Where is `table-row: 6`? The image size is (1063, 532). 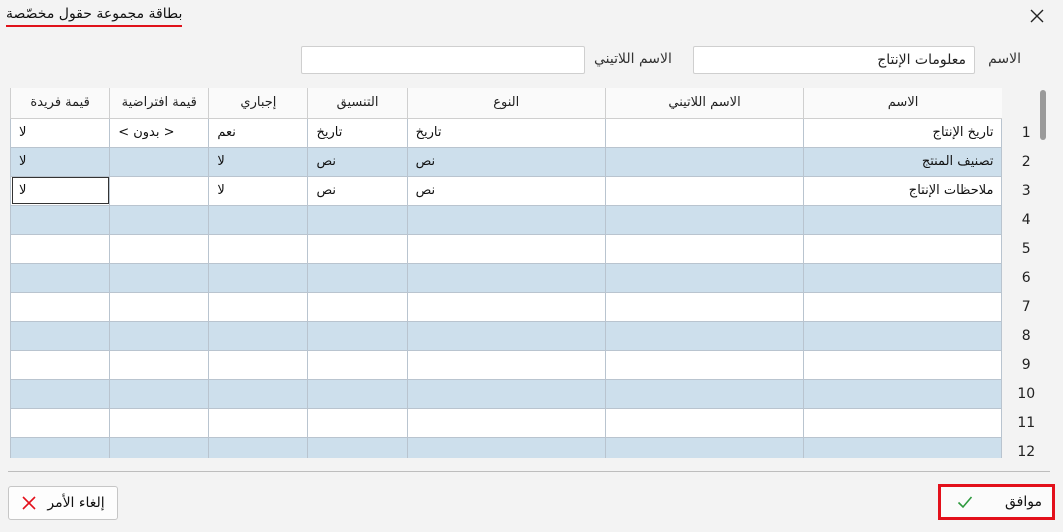 table-row: 6 is located at coordinates (530, 277).